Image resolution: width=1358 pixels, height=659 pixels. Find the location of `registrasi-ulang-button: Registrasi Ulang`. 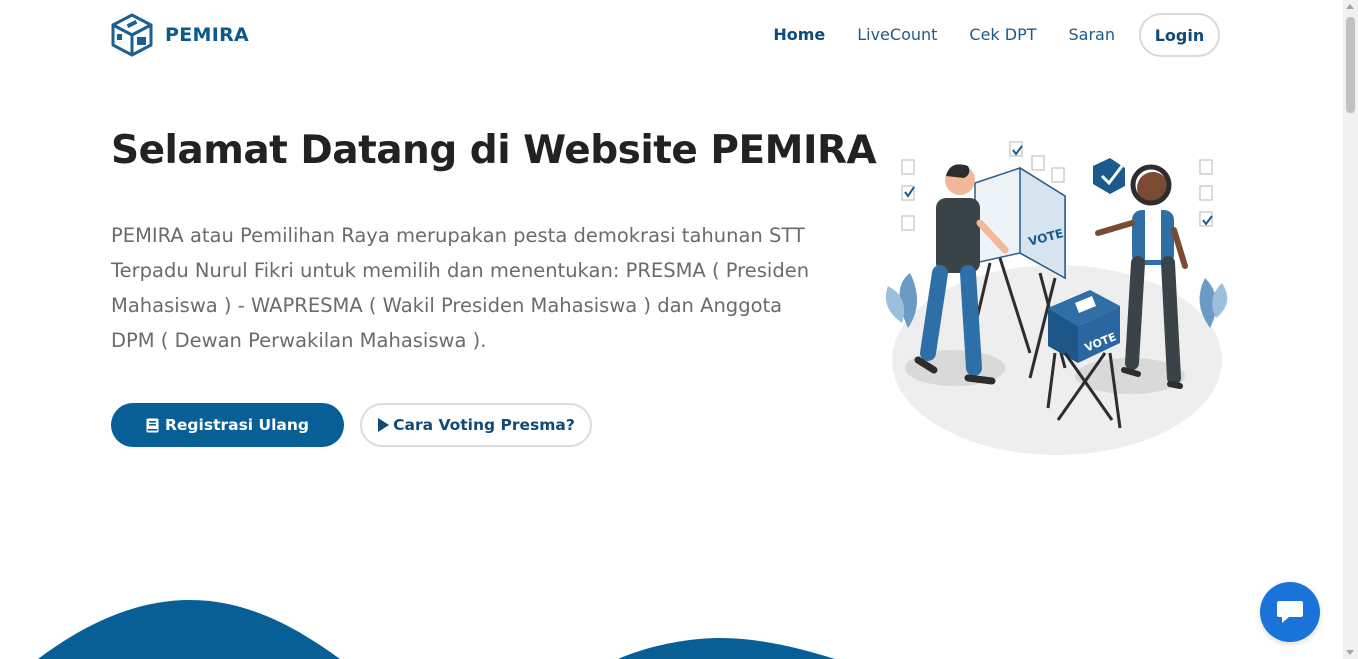

registrasi-ulang-button: Registrasi Ulang is located at coordinates (227, 425).